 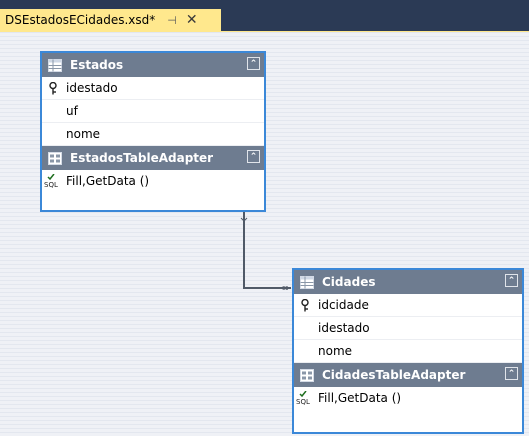 What do you see at coordinates (343, 305) in the screenshot?
I see `column-label: idcidade` at bounding box center [343, 305].